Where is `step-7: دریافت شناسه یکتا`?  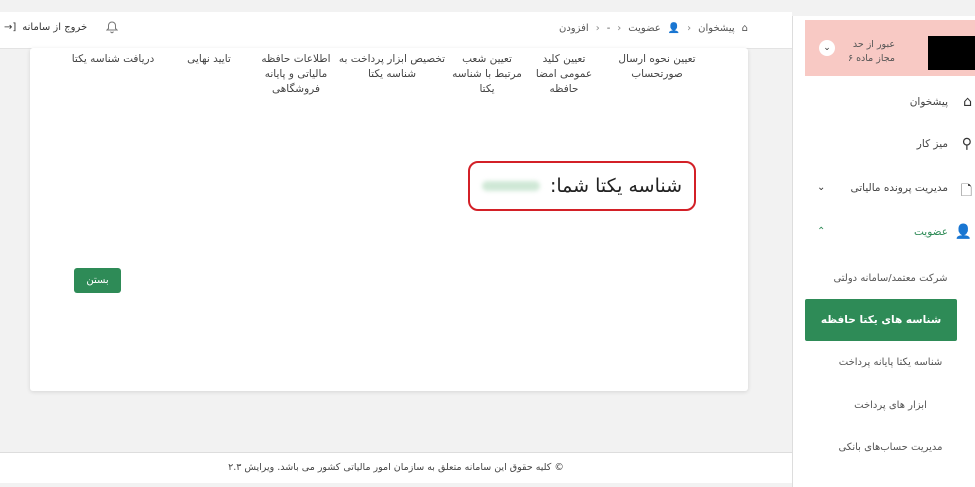
step-7: دریافت شناسه یکتا is located at coordinates (113, 59).